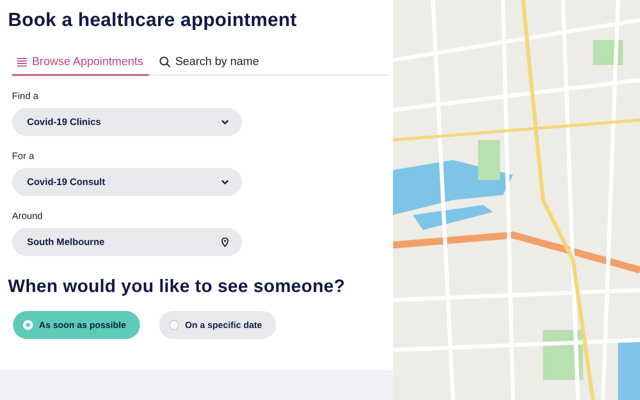 The image size is (640, 400). What do you see at coordinates (177, 286) in the screenshot?
I see `section-heading: When would you like to see someone?` at bounding box center [177, 286].